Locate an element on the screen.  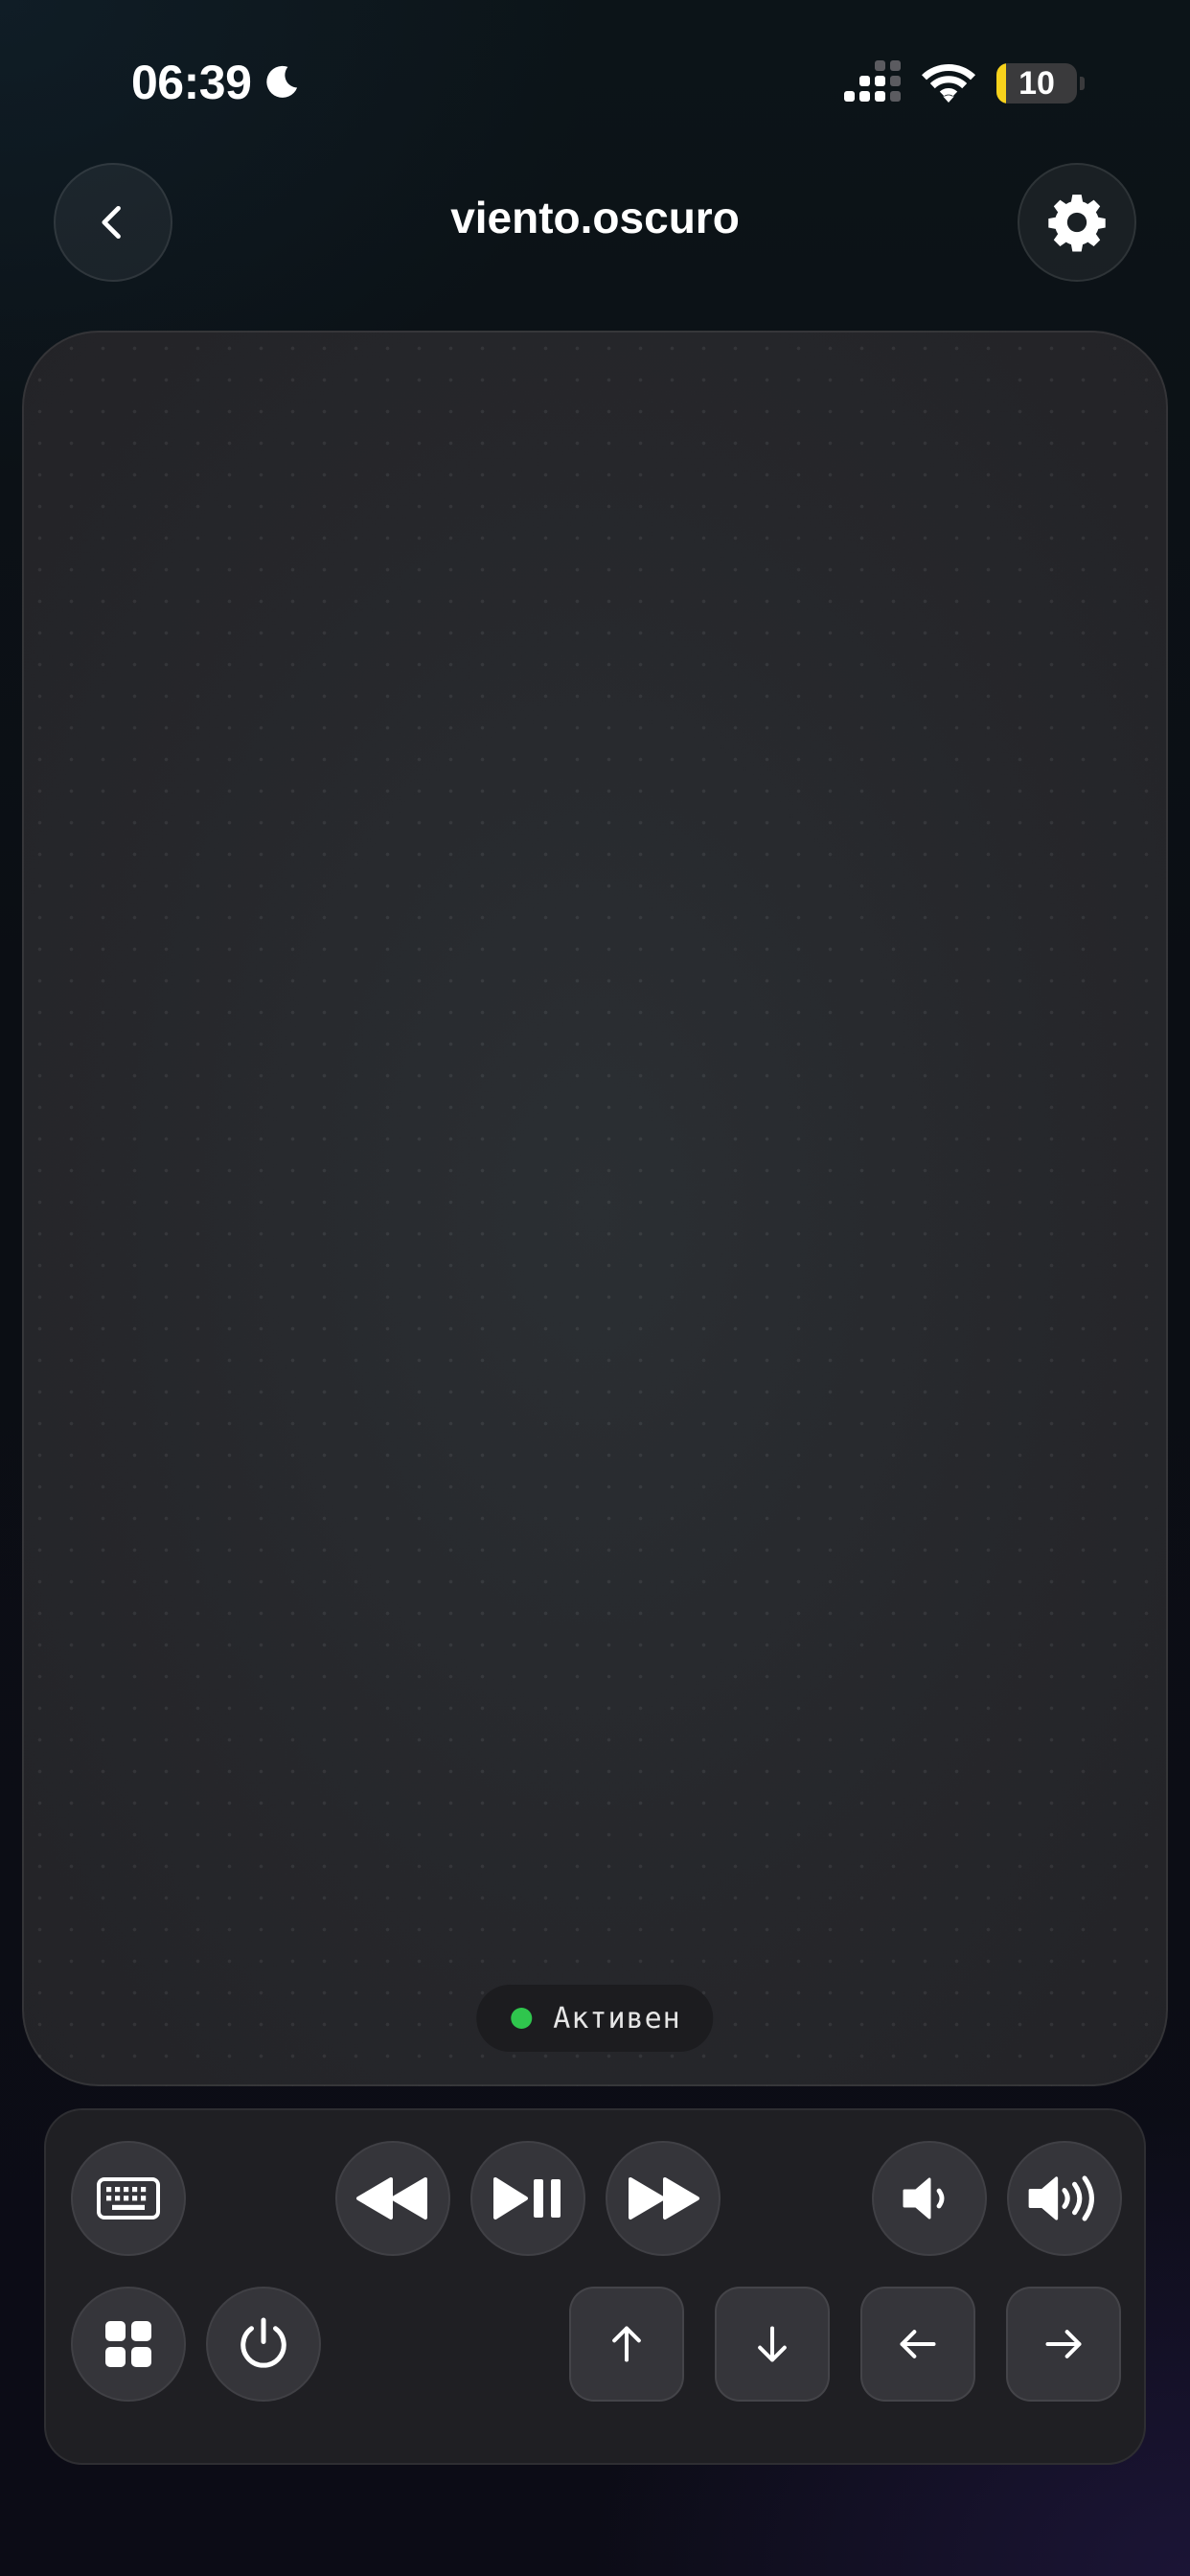
wifi-icon is located at coordinates (949, 83).